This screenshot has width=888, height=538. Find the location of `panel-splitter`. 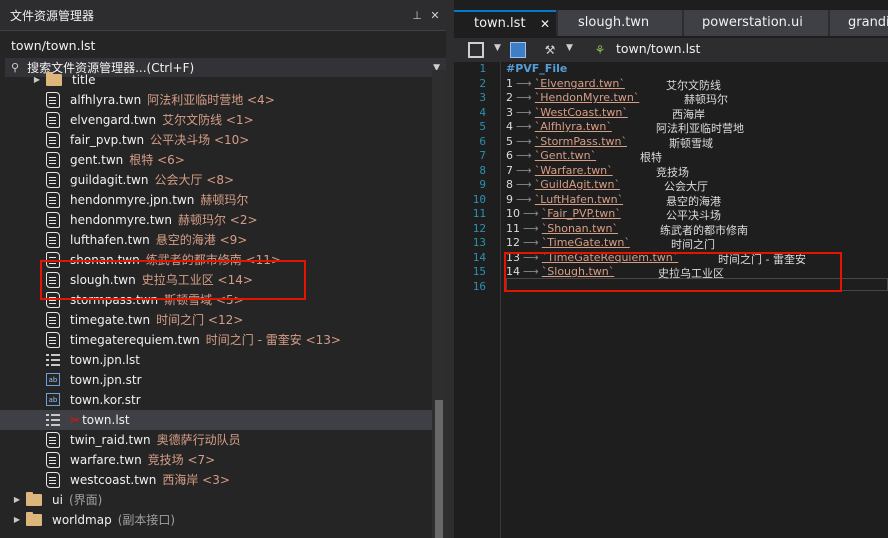

panel-splitter is located at coordinates (450, 269).